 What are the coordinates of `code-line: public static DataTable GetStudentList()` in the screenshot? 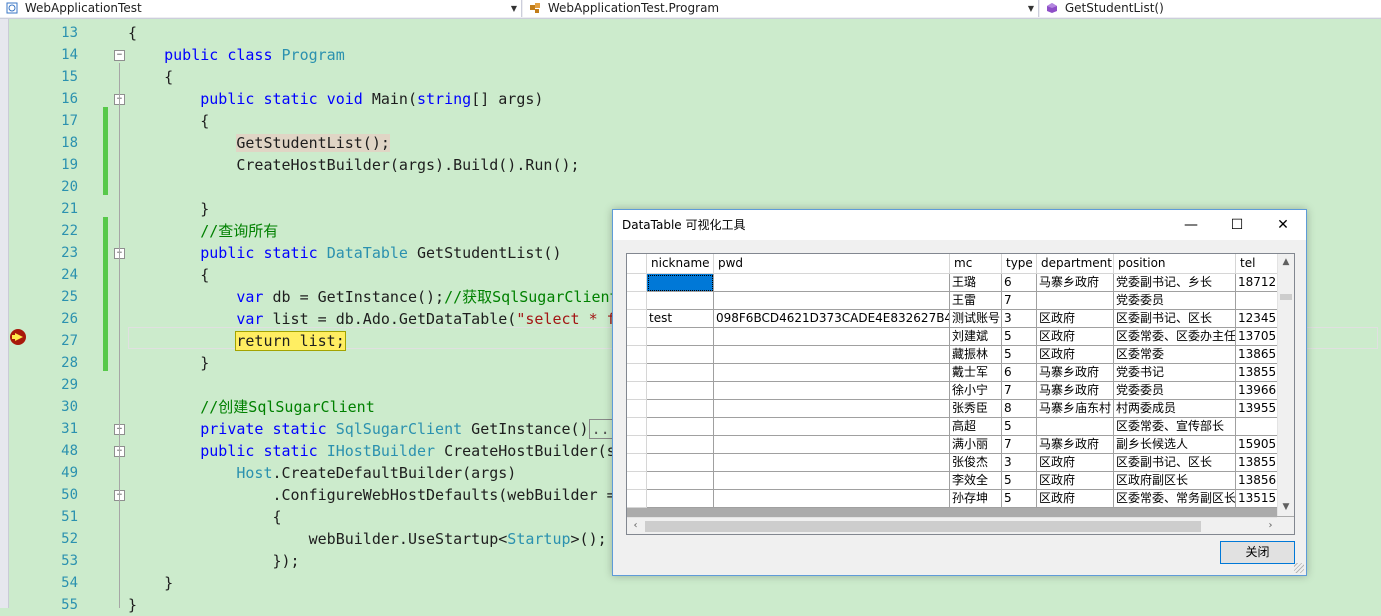 It's located at (344, 253).